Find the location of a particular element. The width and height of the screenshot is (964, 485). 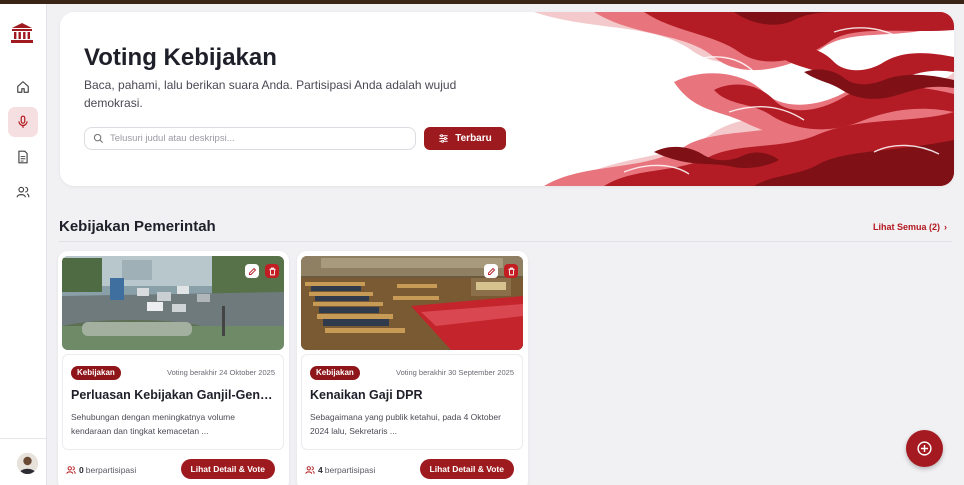

sidebar-item-voting is located at coordinates (23, 122).